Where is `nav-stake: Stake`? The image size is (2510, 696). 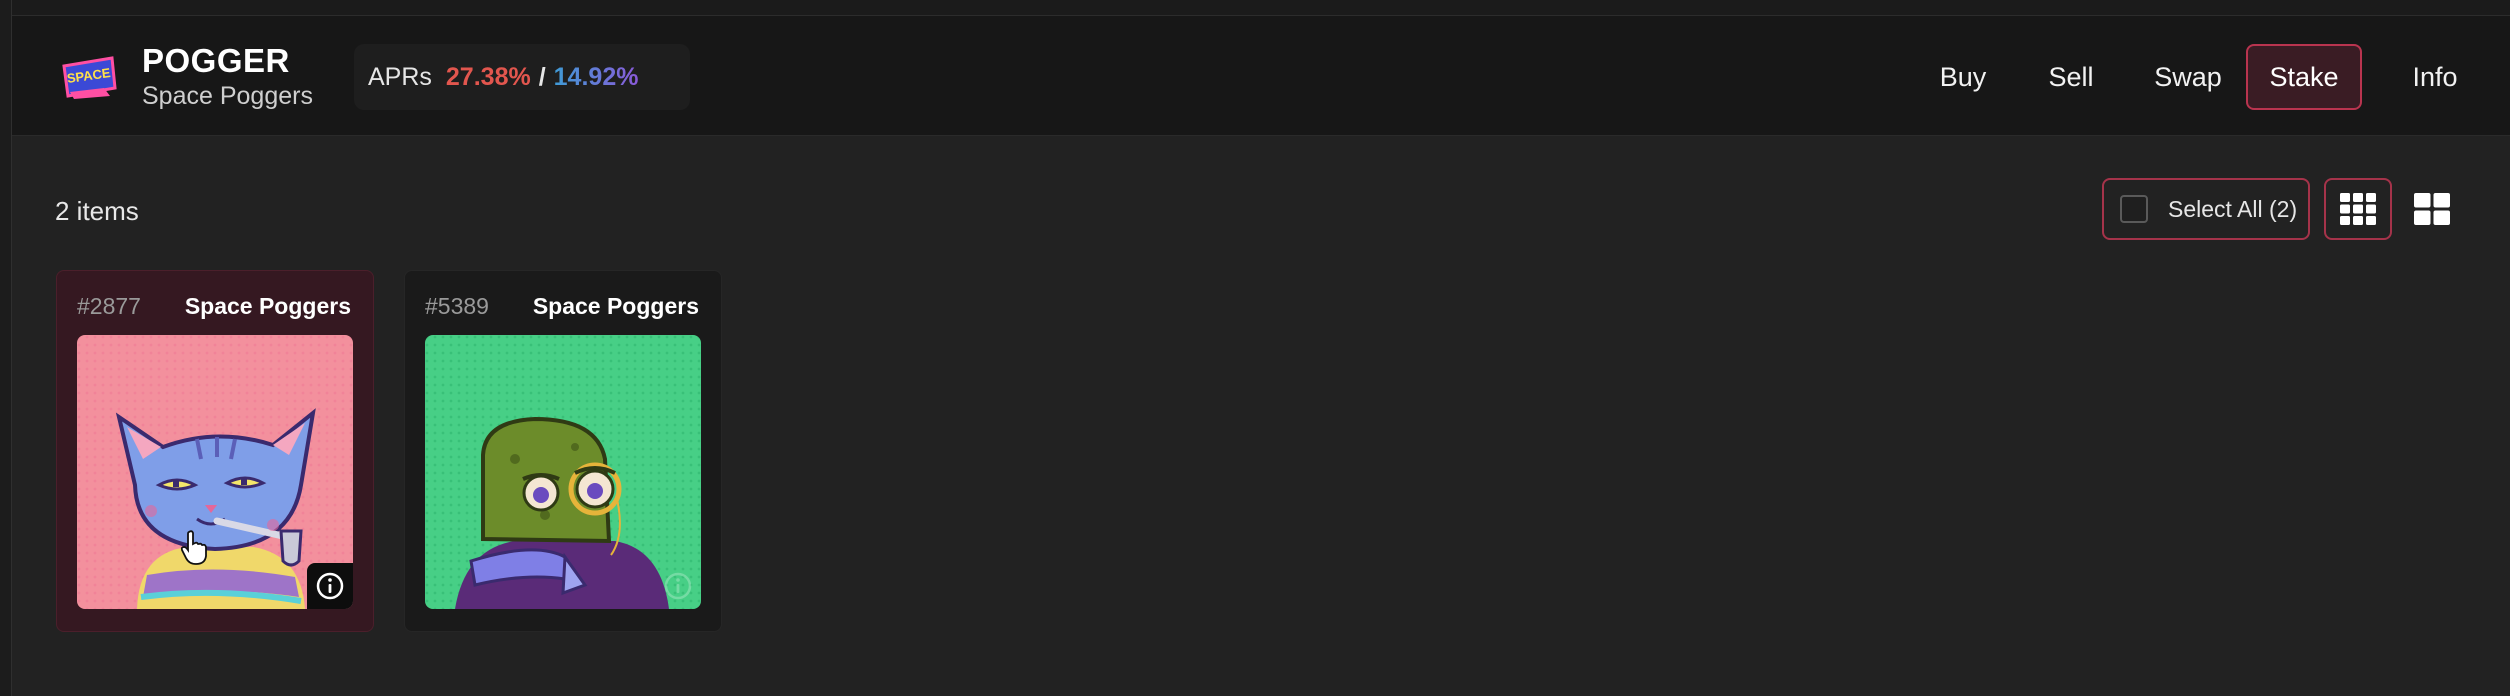
nav-stake: Stake is located at coordinates (2304, 77).